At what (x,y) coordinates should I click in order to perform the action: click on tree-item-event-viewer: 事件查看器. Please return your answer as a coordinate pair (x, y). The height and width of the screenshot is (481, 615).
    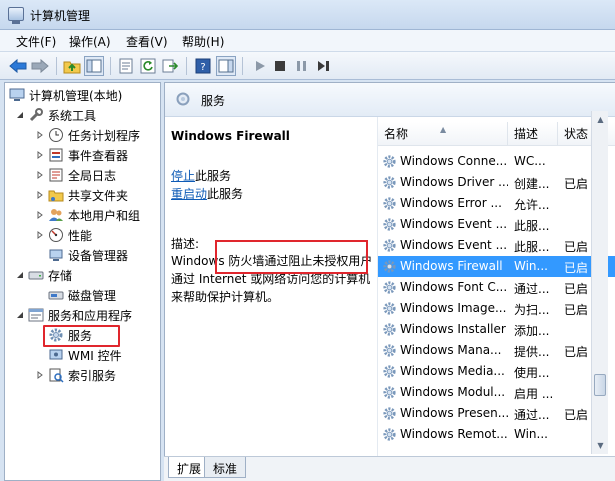
    Looking at the image, I should click on (81, 155).